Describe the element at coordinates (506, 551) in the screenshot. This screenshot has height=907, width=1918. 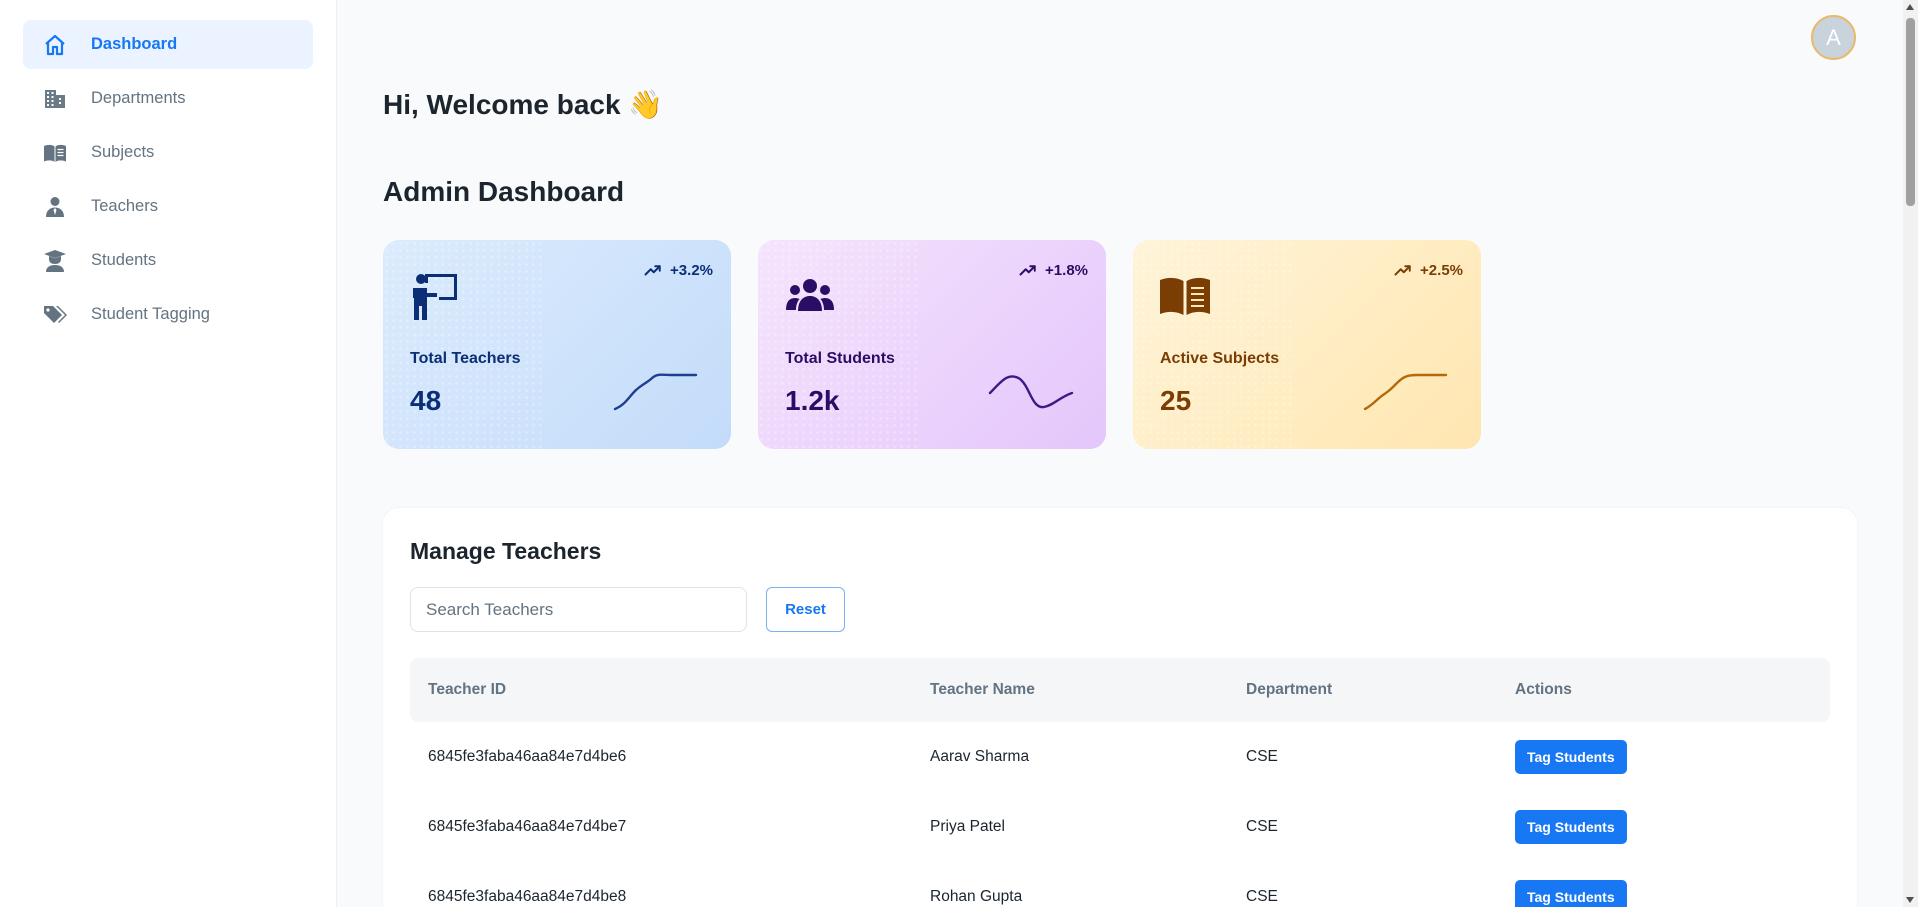
I see `panel-title: Manage Teachers` at that location.